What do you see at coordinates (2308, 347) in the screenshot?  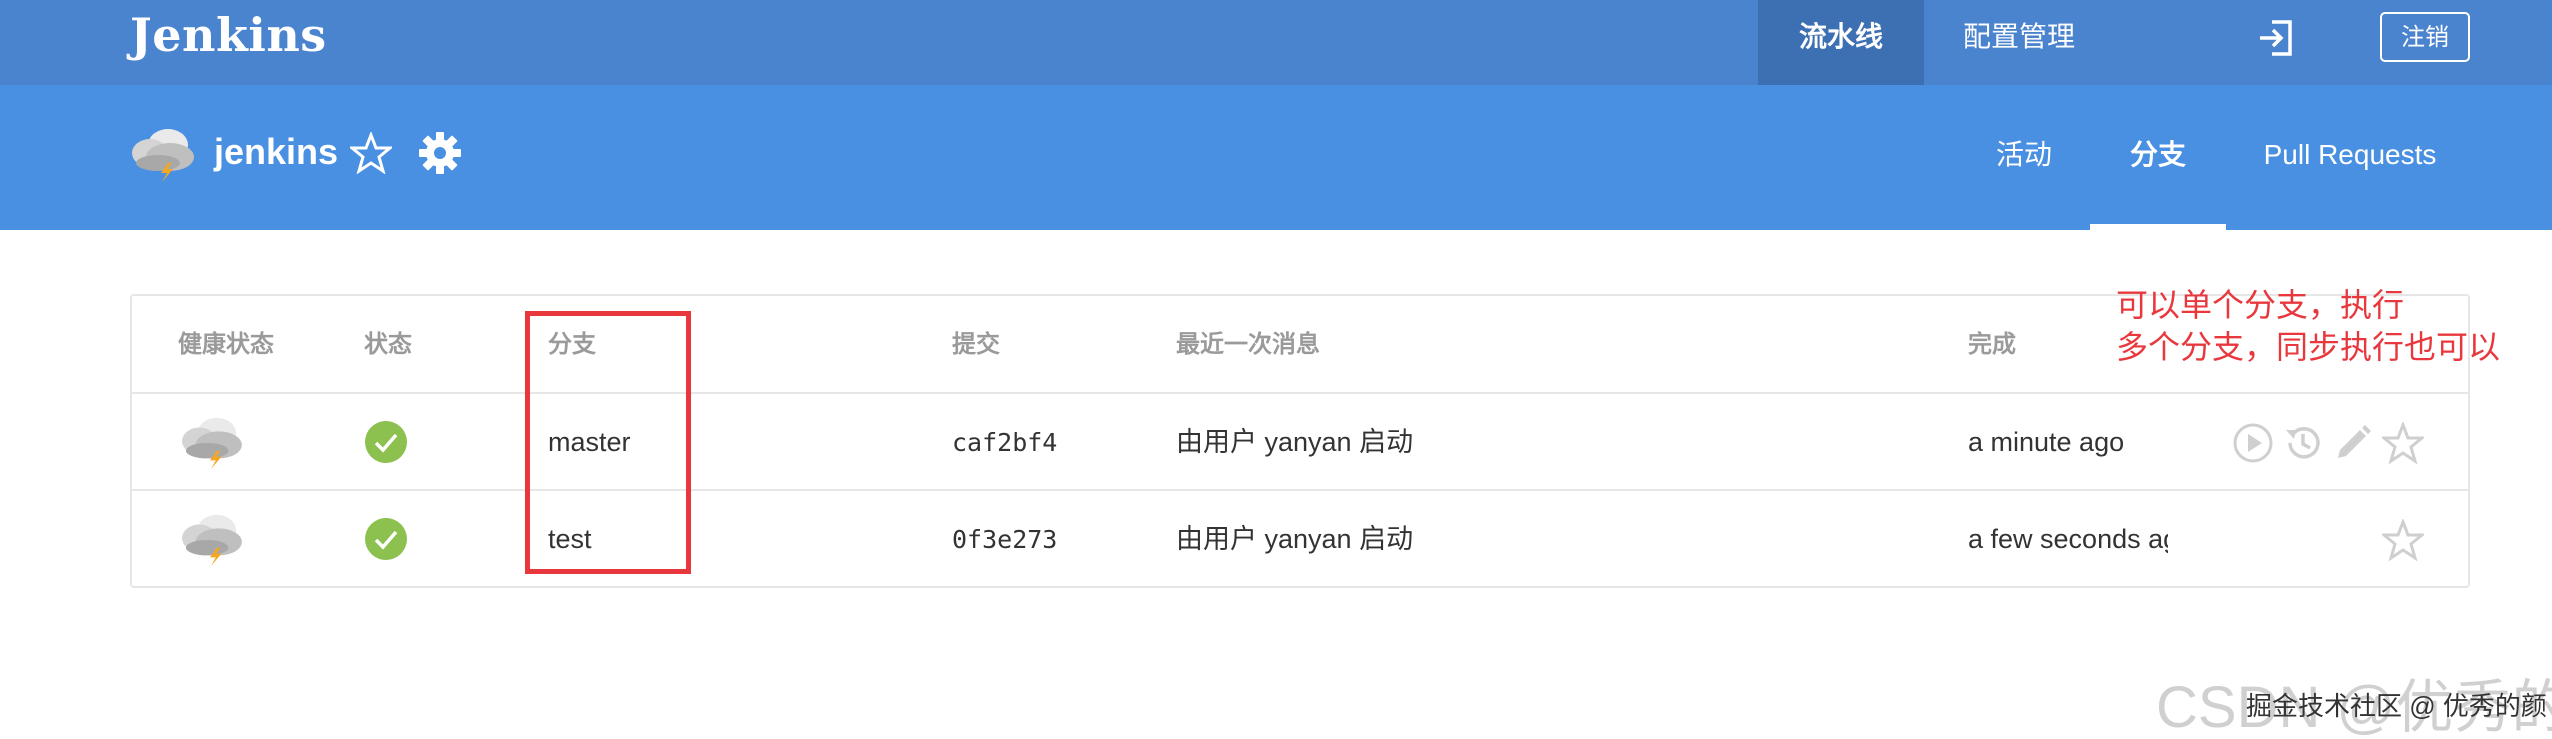 I see `annotation-line-2: 多个分支，同步执行也可以` at bounding box center [2308, 347].